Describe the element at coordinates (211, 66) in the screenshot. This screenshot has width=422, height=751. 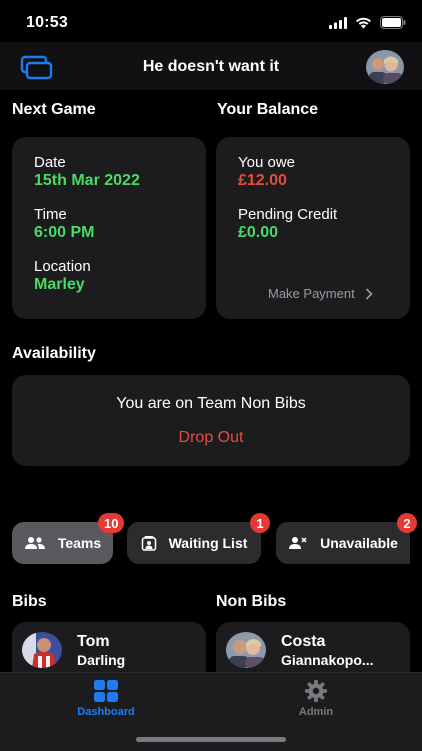
I see `page-title: He doesn't want it` at that location.